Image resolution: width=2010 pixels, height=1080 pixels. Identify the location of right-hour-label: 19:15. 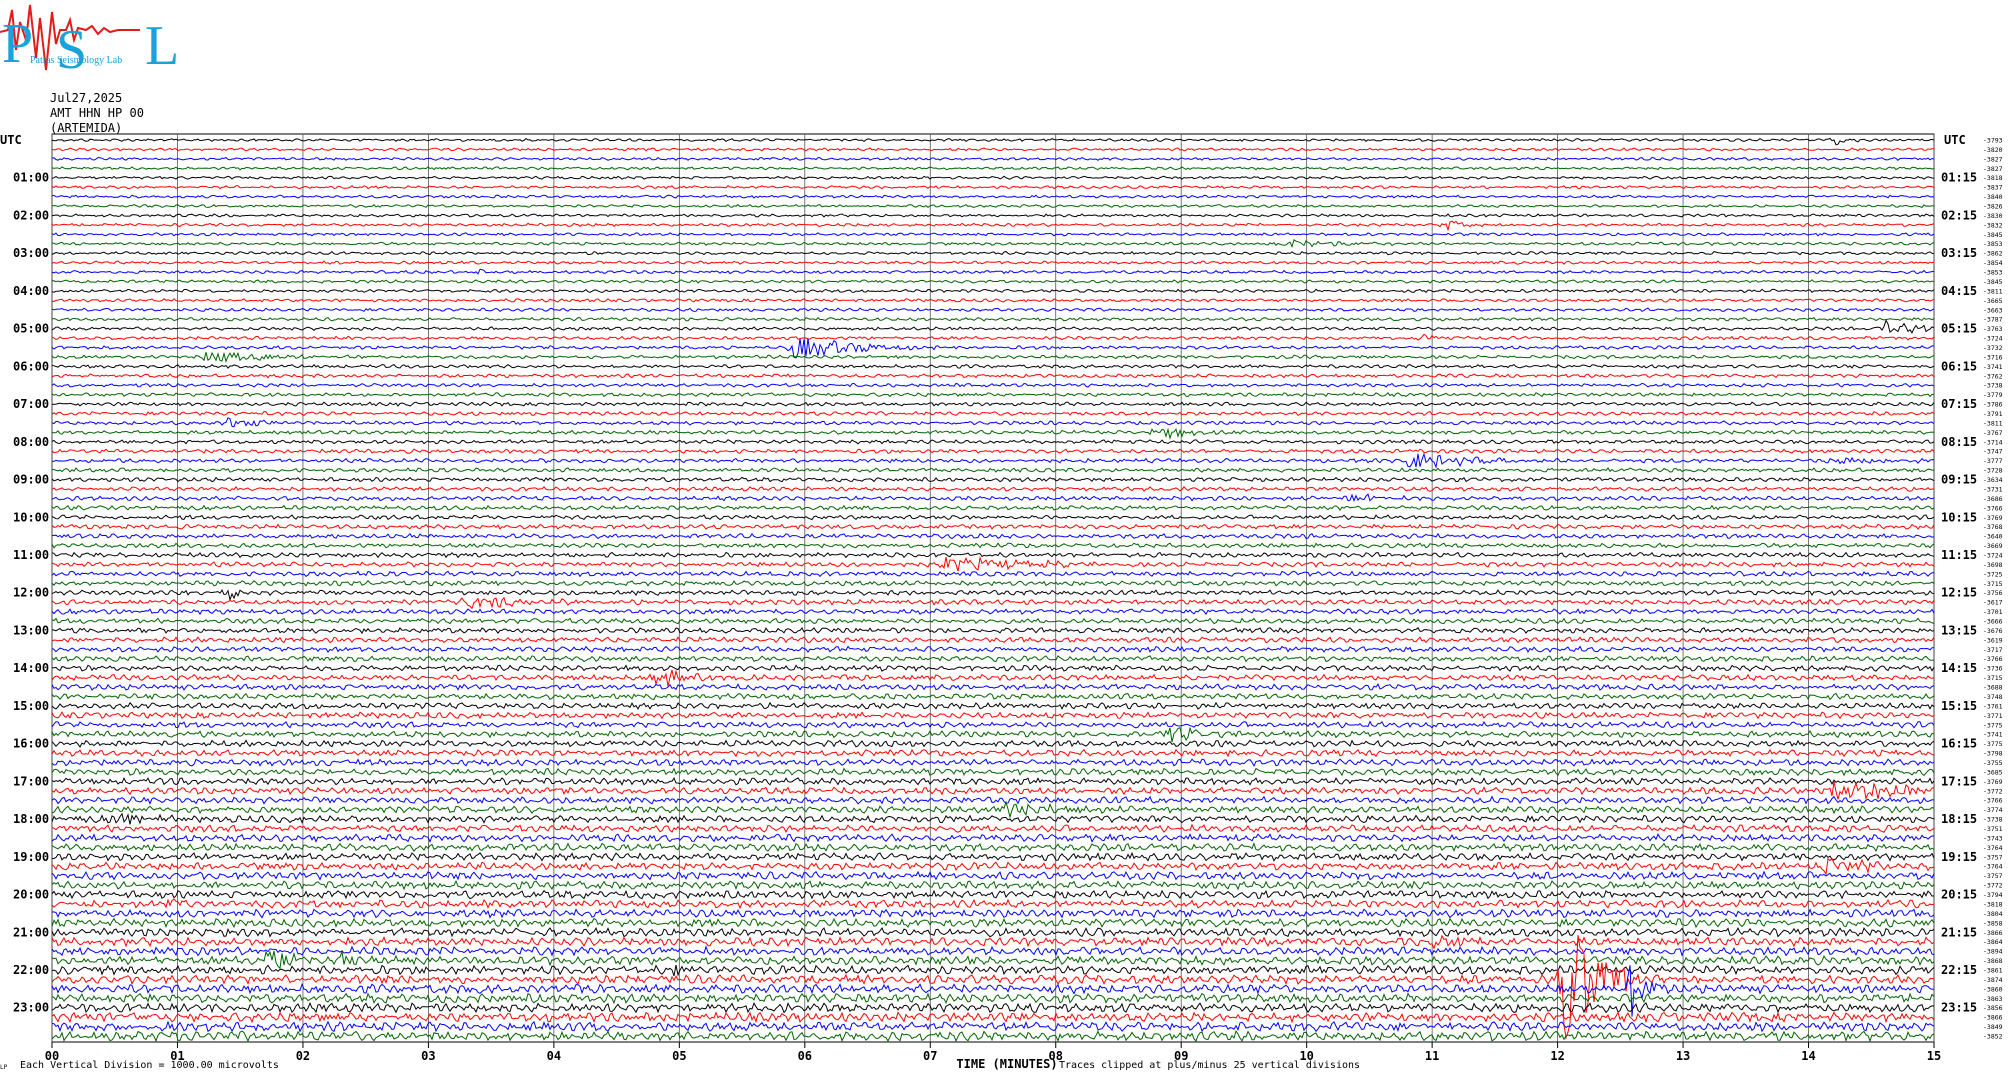
(1959, 857).